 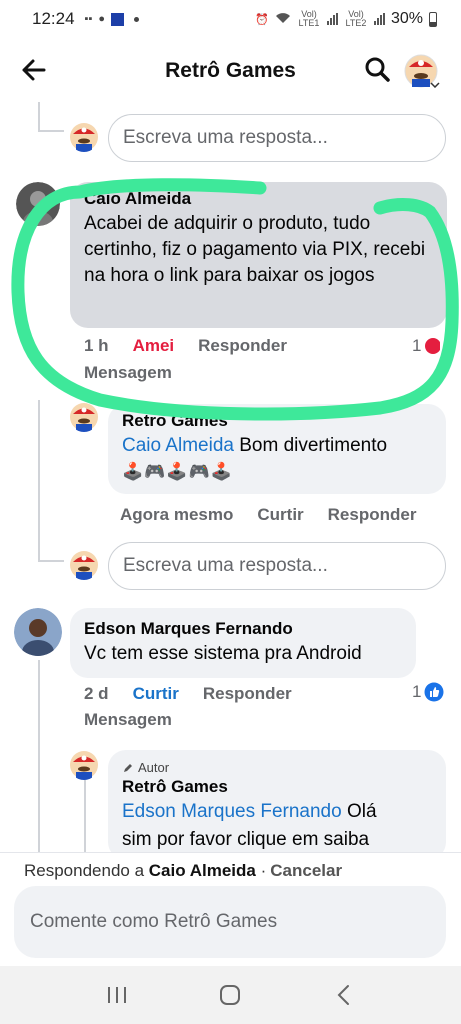 I want to click on love-icon, so click(x=433, y=346).